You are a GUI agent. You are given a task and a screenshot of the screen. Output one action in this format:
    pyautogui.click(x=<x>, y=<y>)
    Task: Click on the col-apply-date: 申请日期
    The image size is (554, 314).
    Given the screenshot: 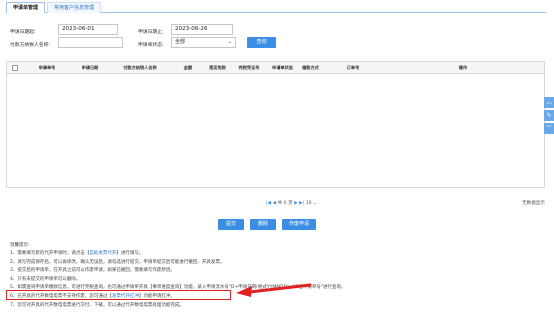 What is the action you would take?
    pyautogui.click(x=90, y=67)
    